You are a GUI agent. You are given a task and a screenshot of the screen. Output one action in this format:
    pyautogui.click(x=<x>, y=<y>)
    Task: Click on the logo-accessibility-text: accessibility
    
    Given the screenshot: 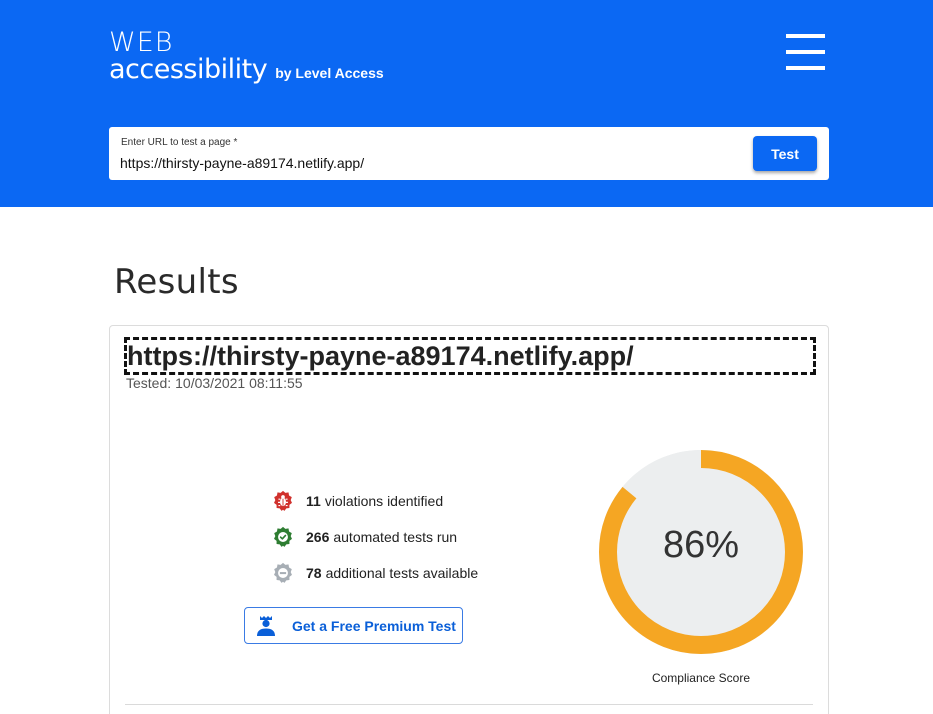 What is the action you would take?
    pyautogui.click(x=188, y=69)
    